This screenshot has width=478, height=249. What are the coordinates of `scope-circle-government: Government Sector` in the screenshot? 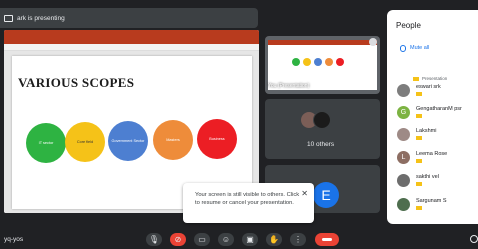 It's located at (128, 141).